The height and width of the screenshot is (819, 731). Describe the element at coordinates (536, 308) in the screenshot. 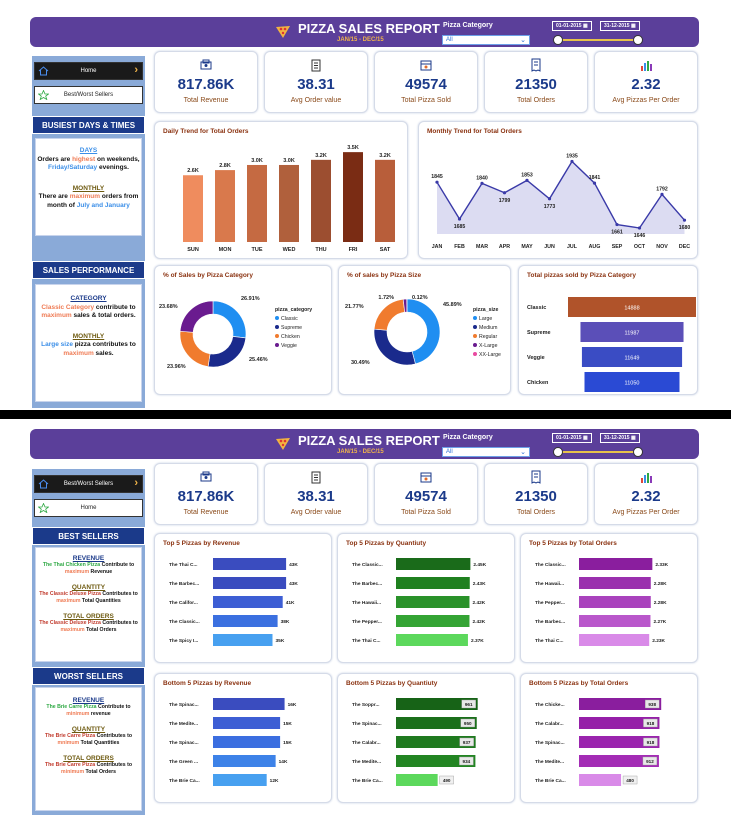

I see `funnel-category-label: Classic` at that location.